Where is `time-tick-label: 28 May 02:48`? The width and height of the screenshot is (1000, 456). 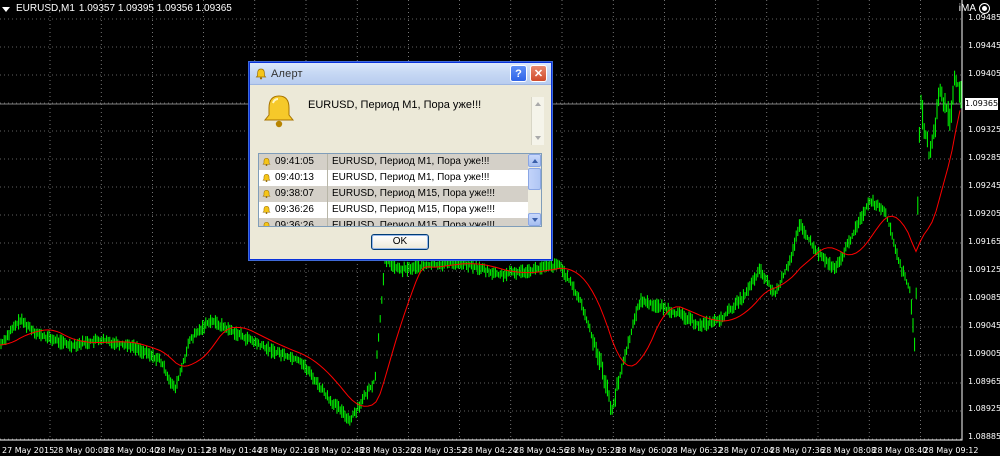 time-tick-label: 28 May 02:48 is located at coordinates (337, 450).